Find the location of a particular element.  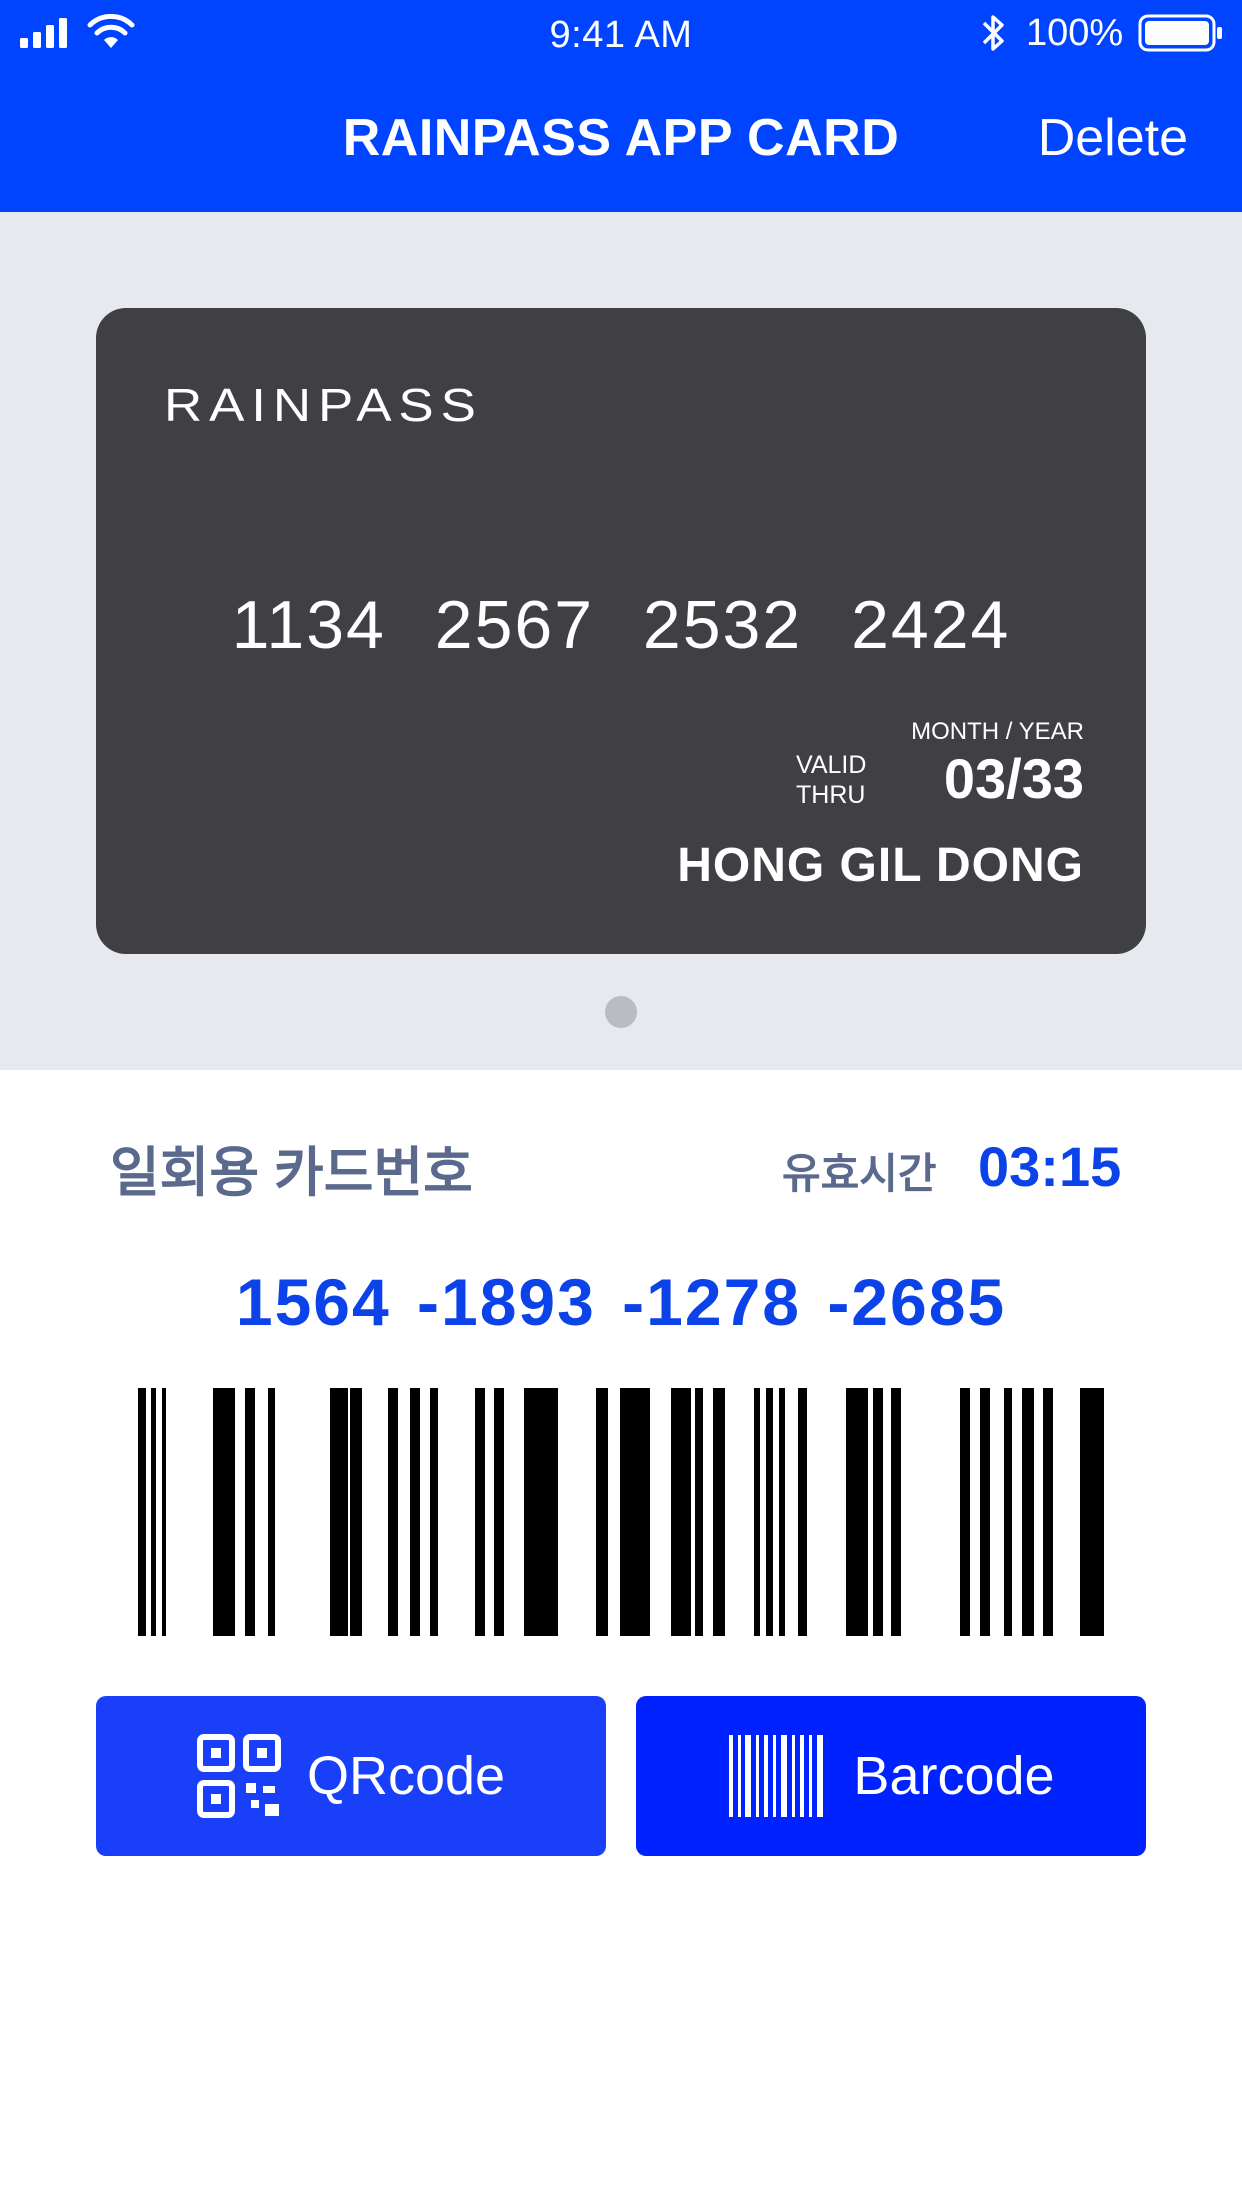

qrcode-button: QRcode is located at coordinates (351, 1776).